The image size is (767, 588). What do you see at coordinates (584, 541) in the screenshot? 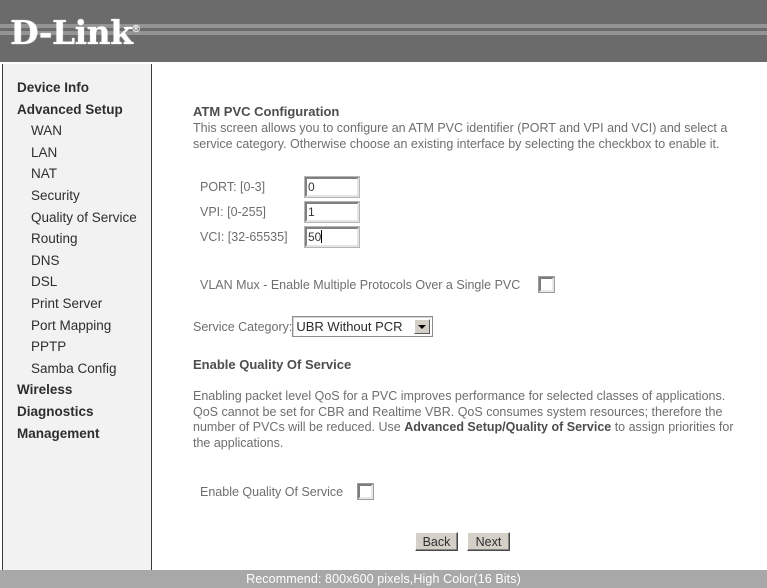
I see `form-buttons: Back Next` at bounding box center [584, 541].